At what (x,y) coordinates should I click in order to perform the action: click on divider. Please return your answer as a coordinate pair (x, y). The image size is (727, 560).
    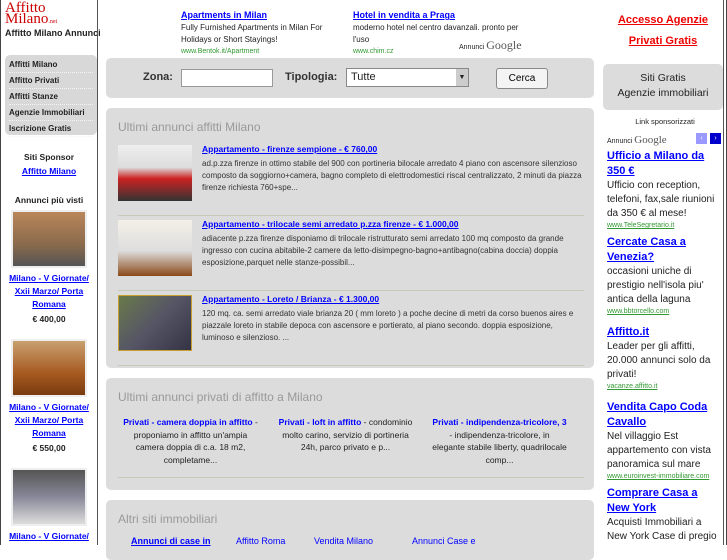
    Looking at the image, I should click on (351, 477).